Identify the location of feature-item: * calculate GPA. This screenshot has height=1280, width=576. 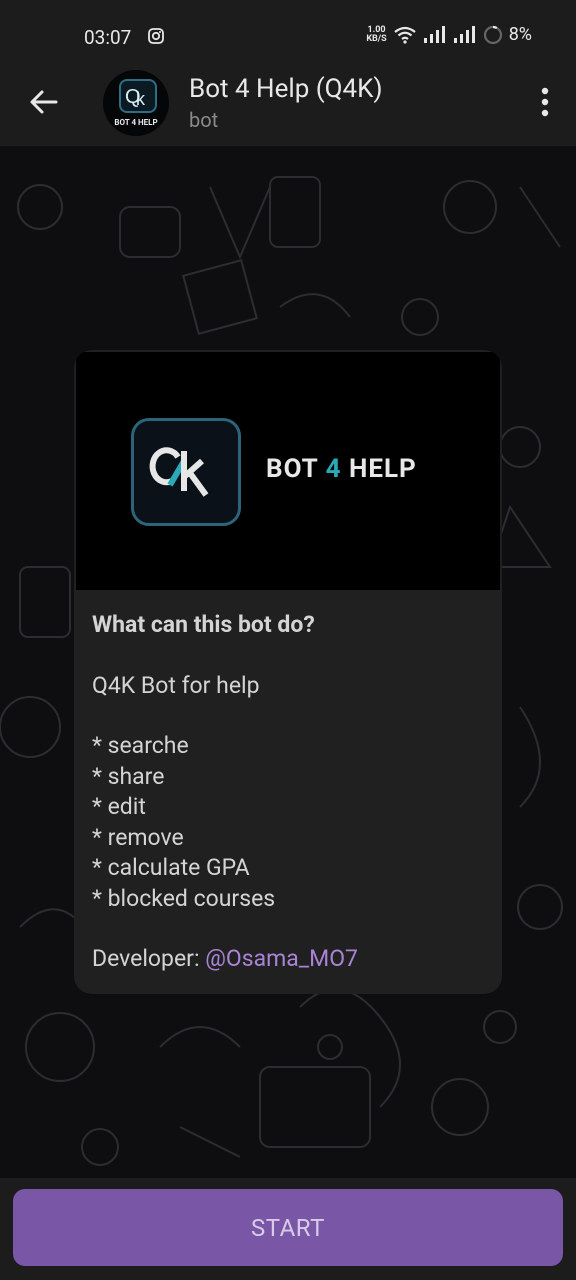
(171, 867).